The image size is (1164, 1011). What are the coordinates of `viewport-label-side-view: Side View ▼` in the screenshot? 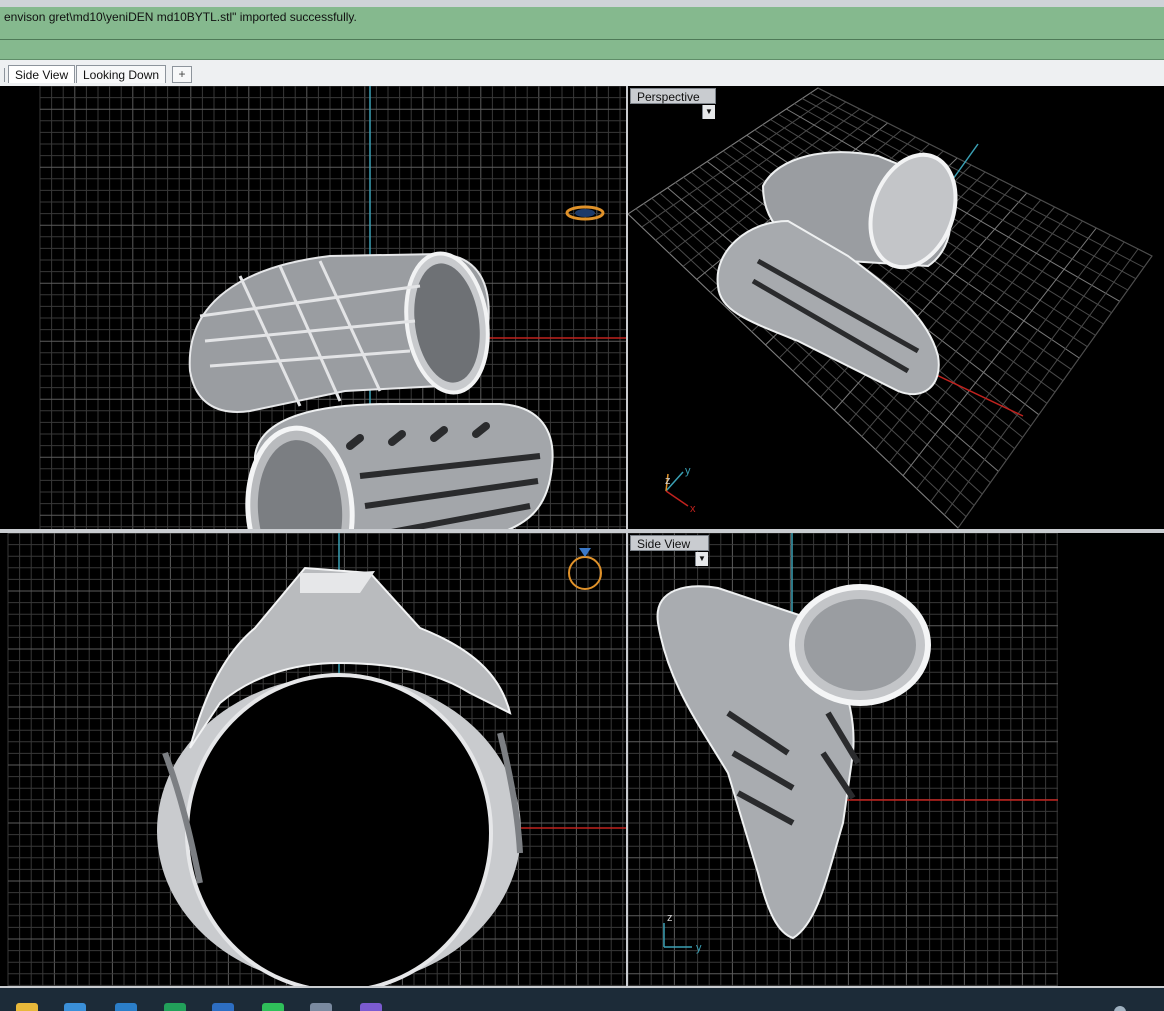 It's located at (669, 550).